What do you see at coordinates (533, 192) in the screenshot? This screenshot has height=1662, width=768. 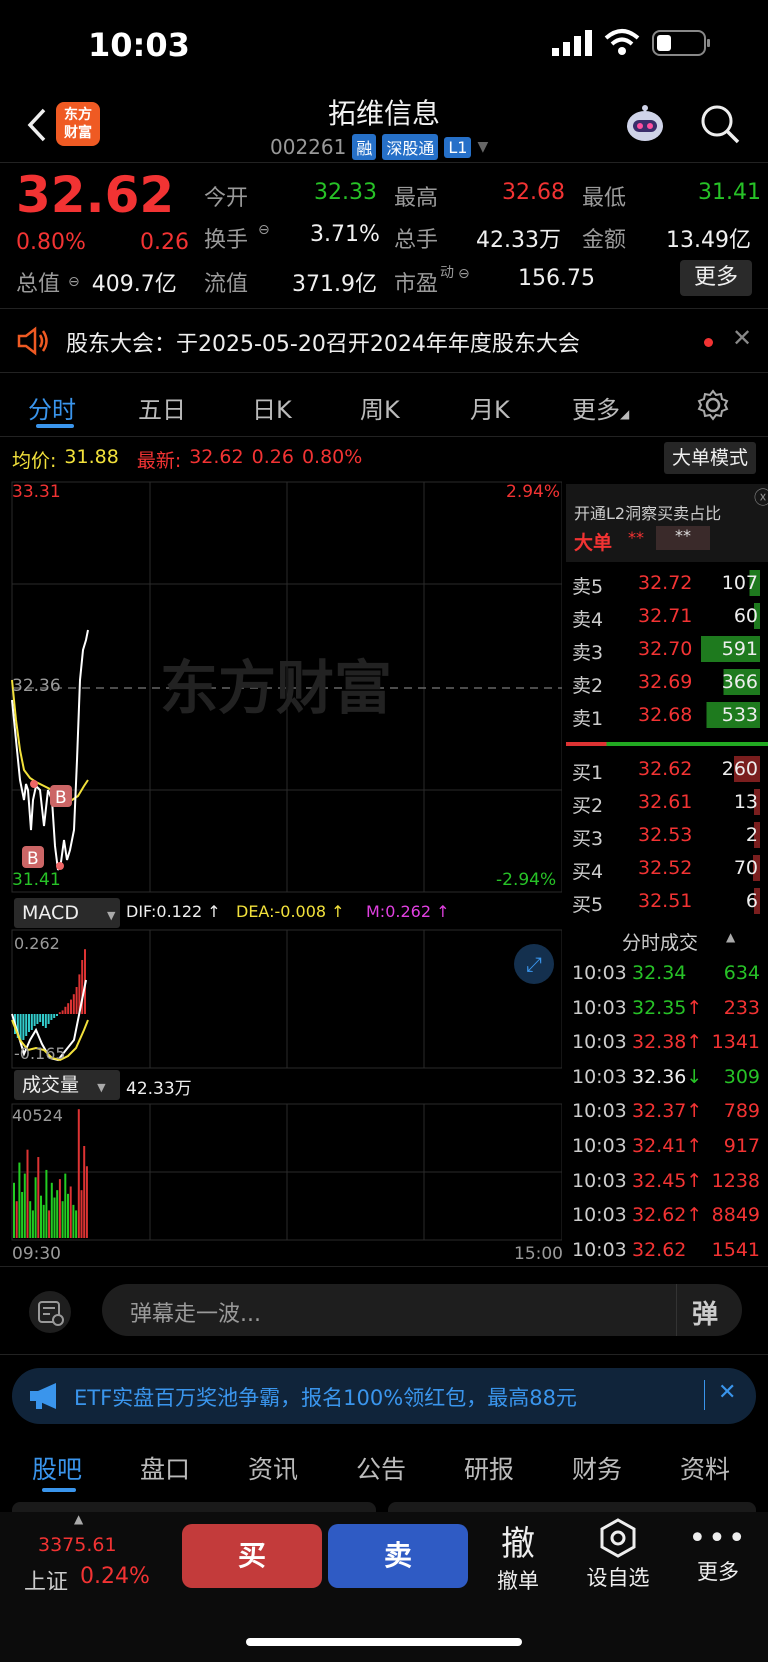 I see `high-value: 32.68` at bounding box center [533, 192].